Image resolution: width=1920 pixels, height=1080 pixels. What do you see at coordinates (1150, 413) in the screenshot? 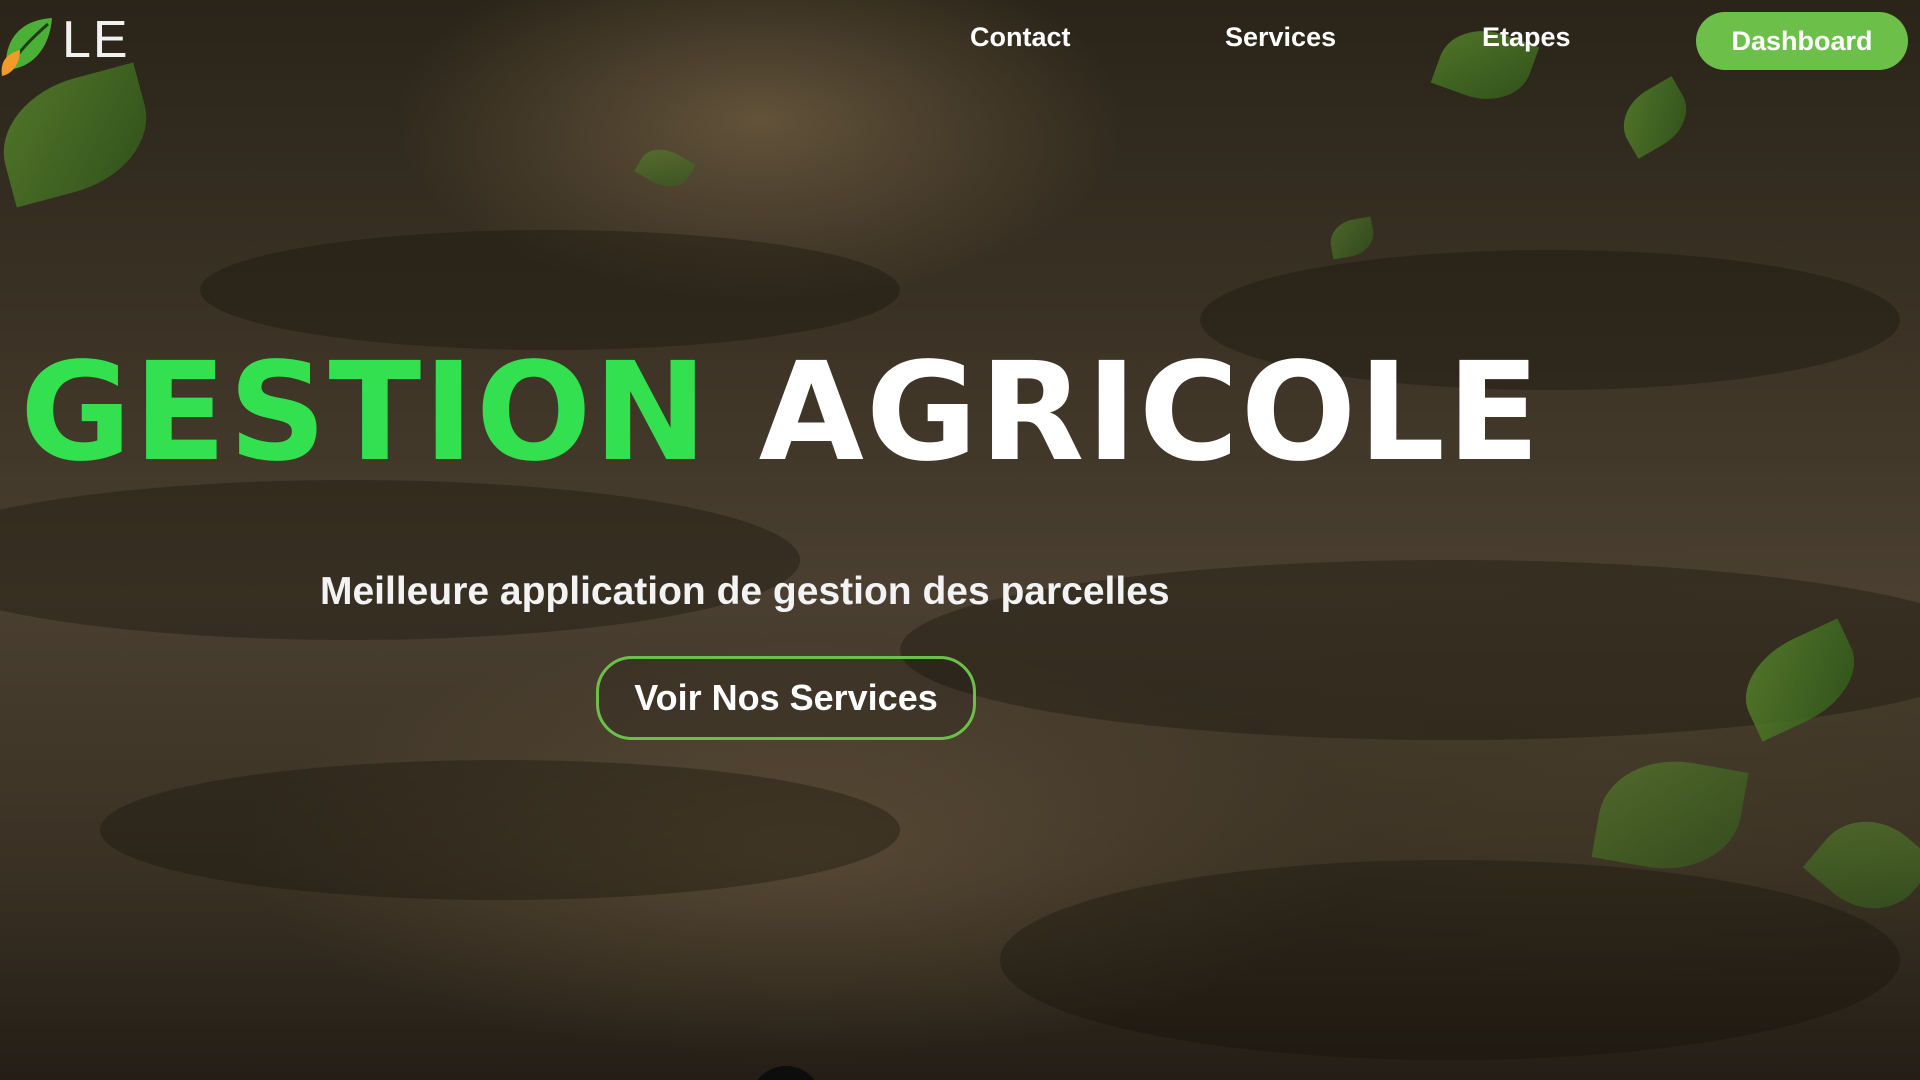
I see `hero-title-white: AGRICOLE` at bounding box center [1150, 413].